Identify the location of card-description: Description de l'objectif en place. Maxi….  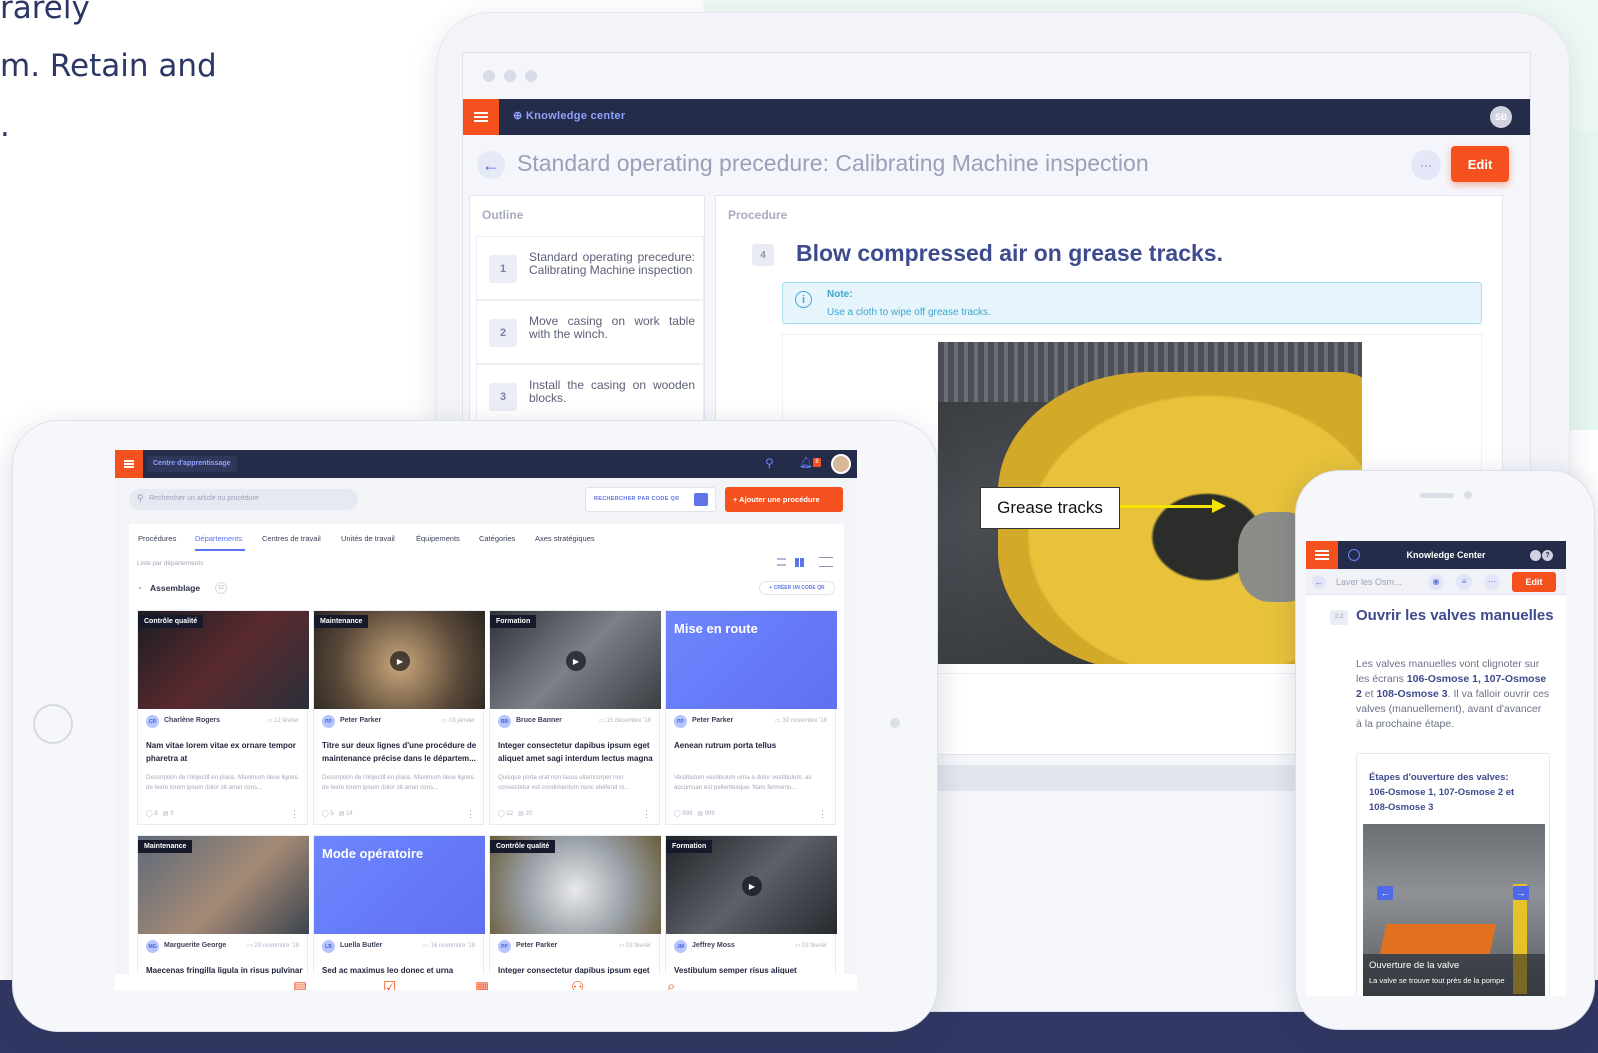
(222, 782).